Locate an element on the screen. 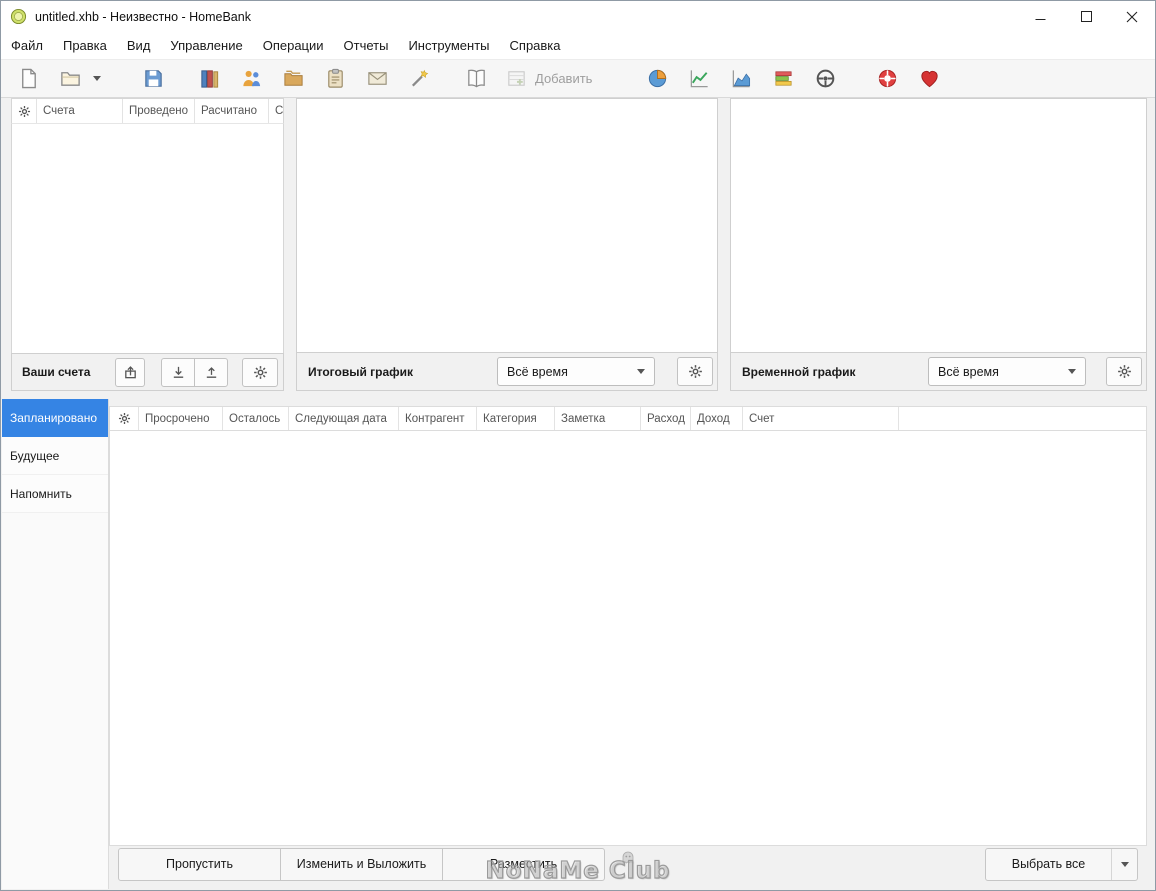 This screenshot has width=1156, height=891. manage-assignments-button is located at coordinates (419, 79).